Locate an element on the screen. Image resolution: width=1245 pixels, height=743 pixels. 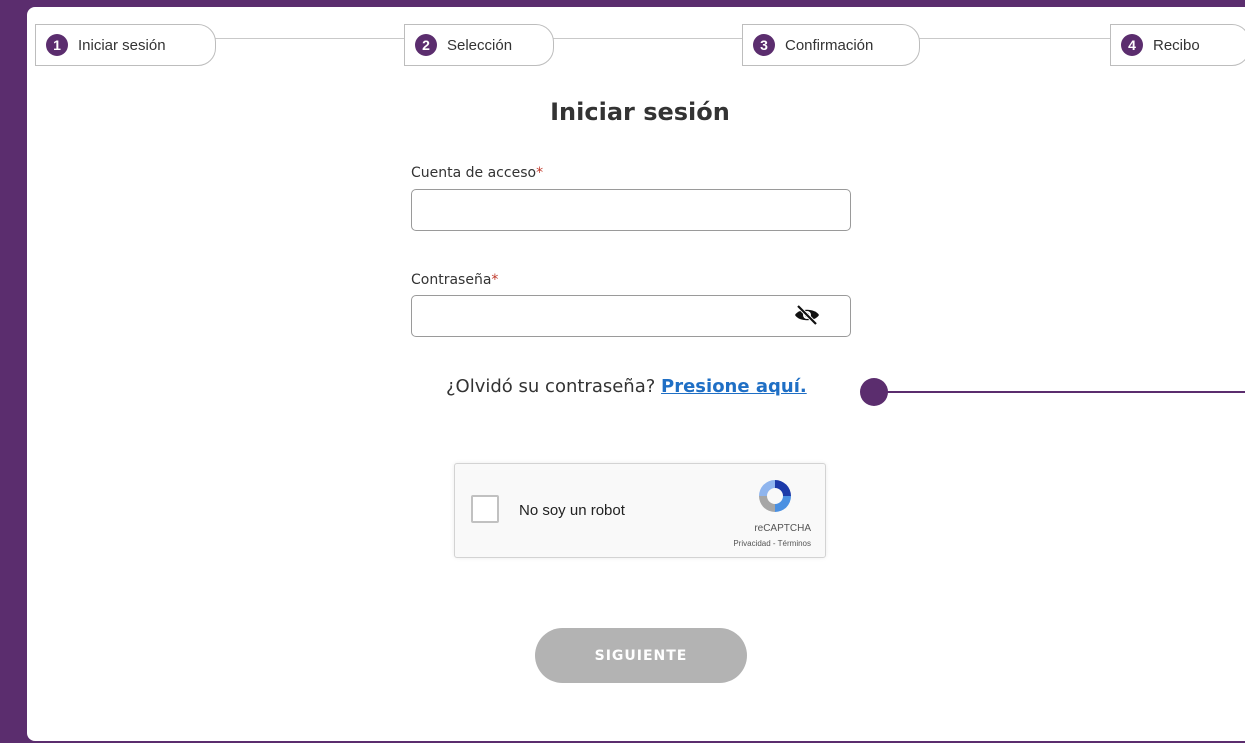
step-label: Iniciar sesión is located at coordinates (122, 45).